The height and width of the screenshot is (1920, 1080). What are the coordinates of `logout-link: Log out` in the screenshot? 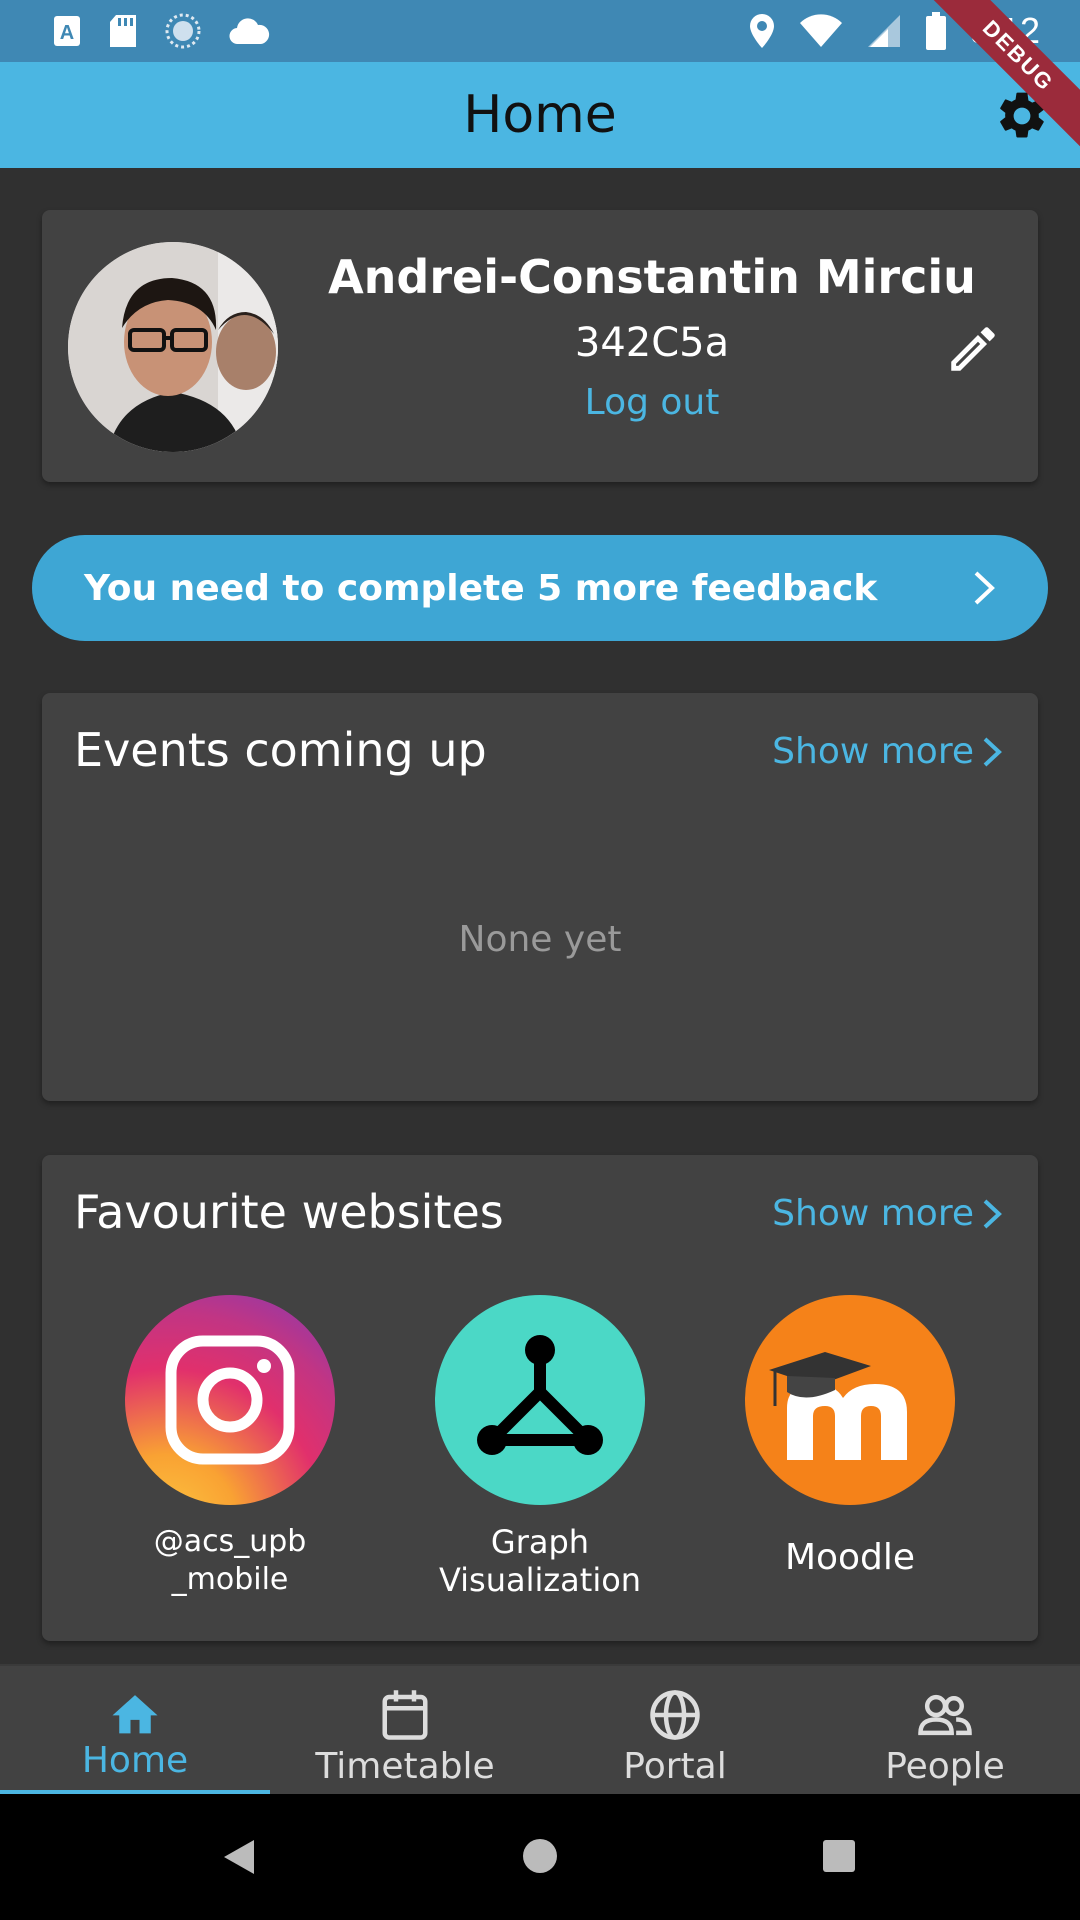 It's located at (652, 402).